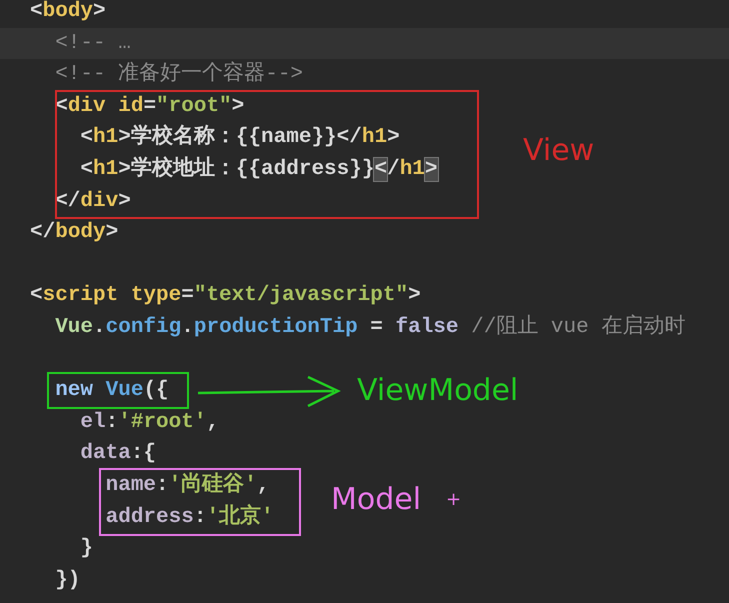  I want to click on code-line: Vue.config.productionTip = false //阻止 vue 在启动时, so click(370, 327).